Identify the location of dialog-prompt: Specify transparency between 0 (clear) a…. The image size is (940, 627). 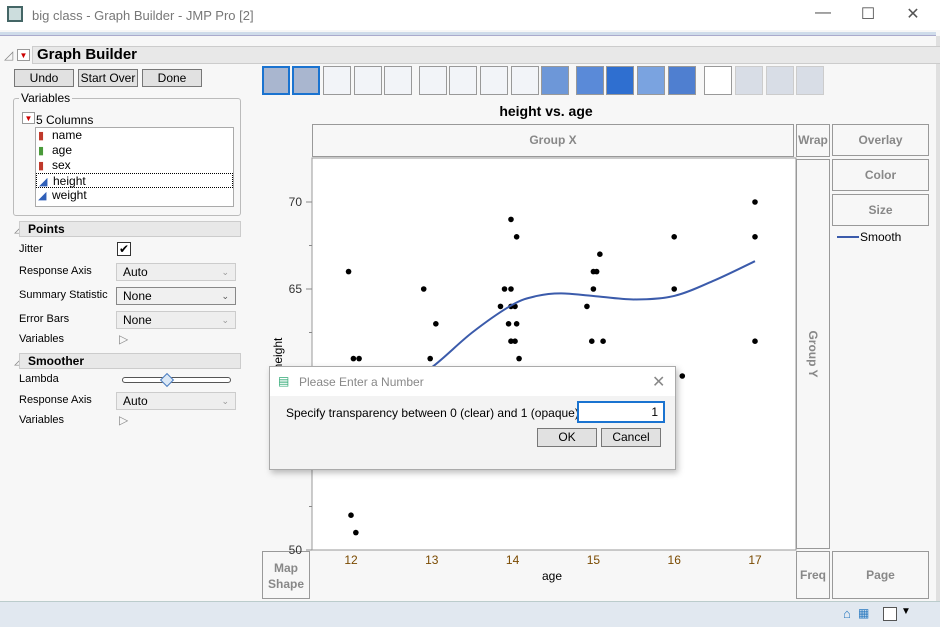
(432, 413).